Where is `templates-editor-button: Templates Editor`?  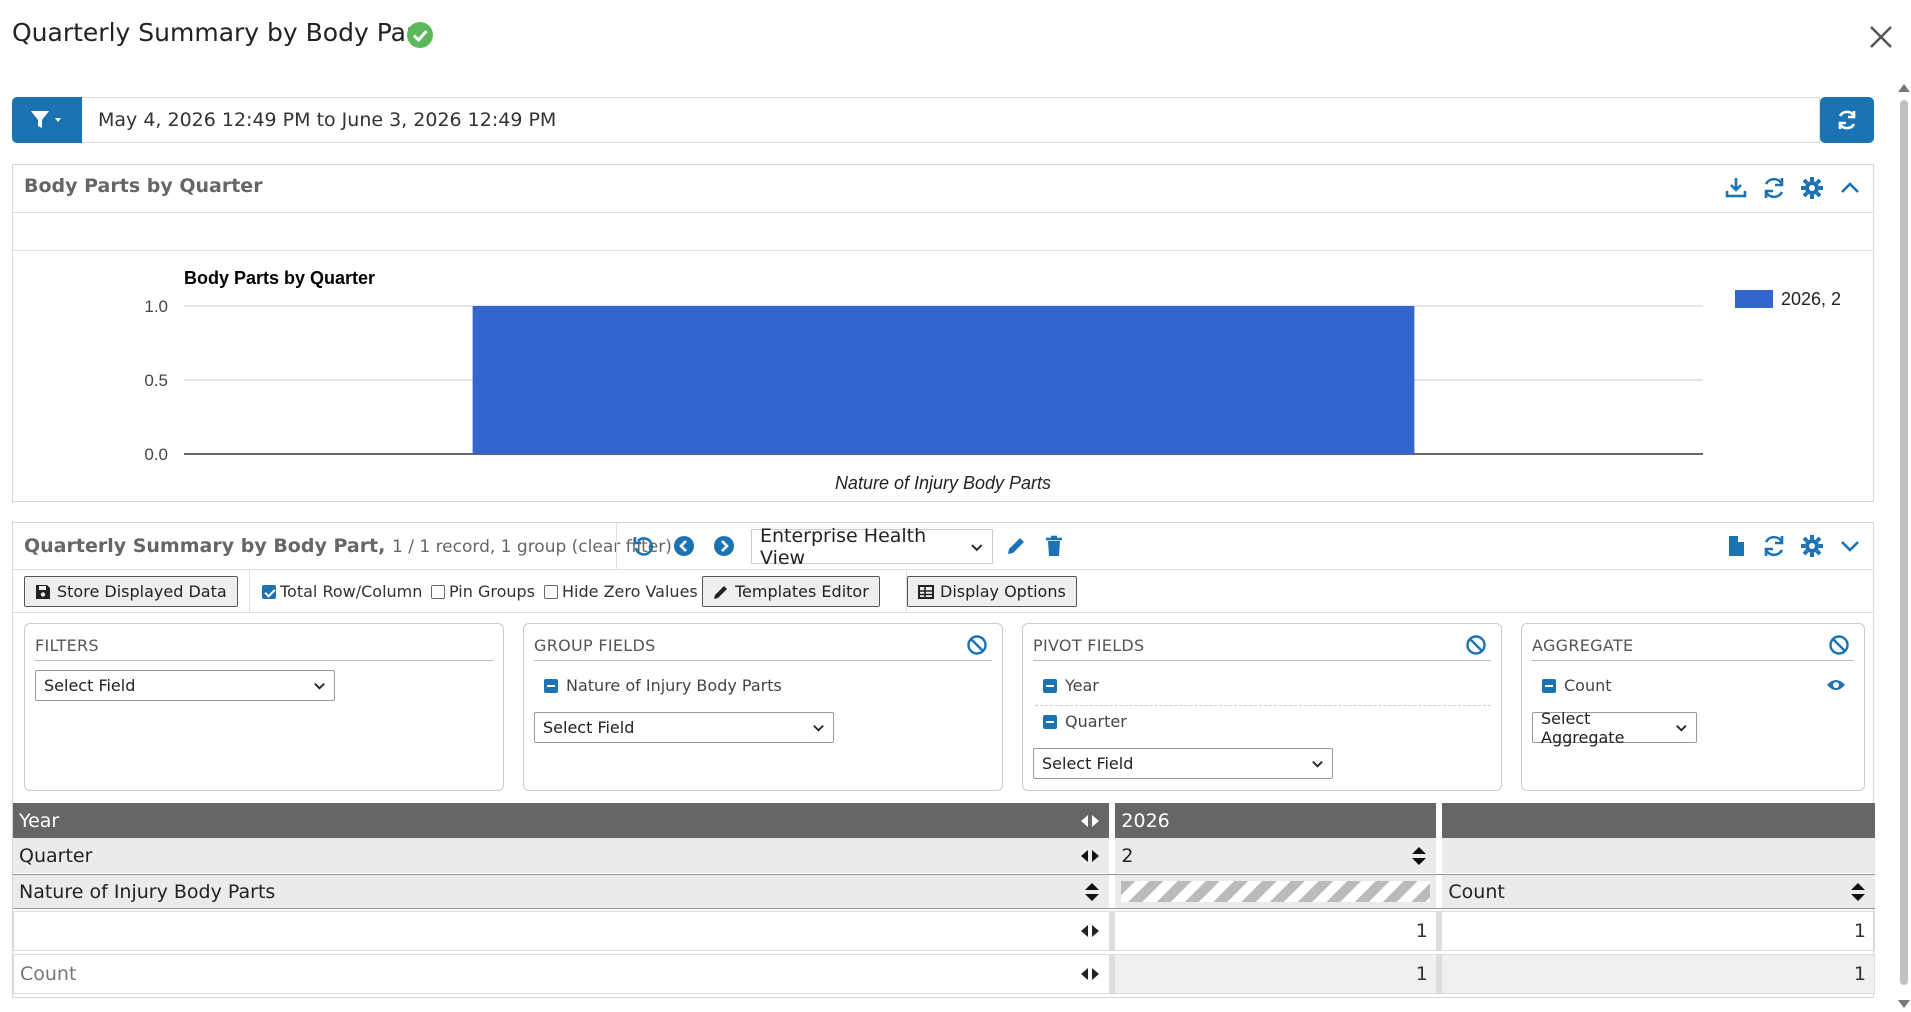 templates-editor-button: Templates Editor is located at coordinates (791, 591).